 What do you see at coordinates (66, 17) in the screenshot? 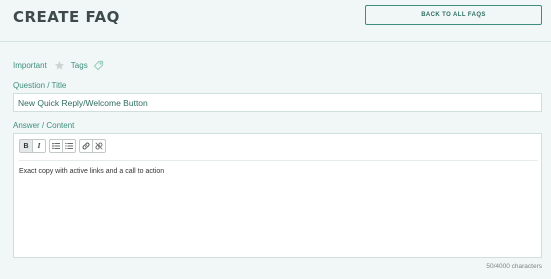
I see `page-title: CREATE FAQ` at bounding box center [66, 17].